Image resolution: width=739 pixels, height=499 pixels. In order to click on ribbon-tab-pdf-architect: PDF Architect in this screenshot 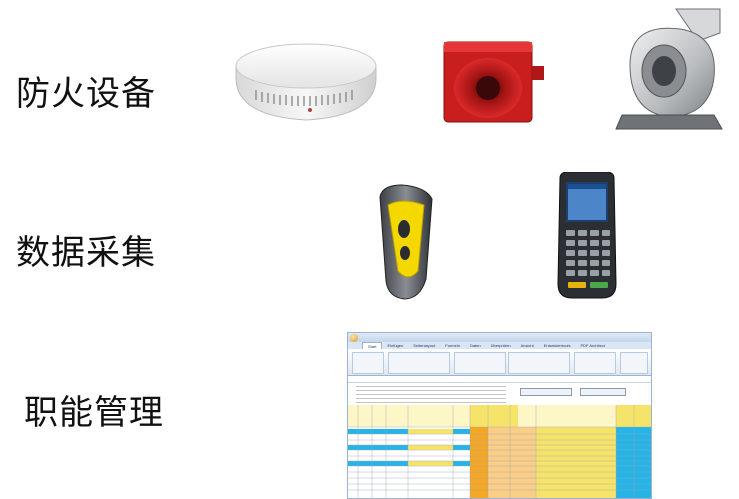, I will do `click(592, 345)`.